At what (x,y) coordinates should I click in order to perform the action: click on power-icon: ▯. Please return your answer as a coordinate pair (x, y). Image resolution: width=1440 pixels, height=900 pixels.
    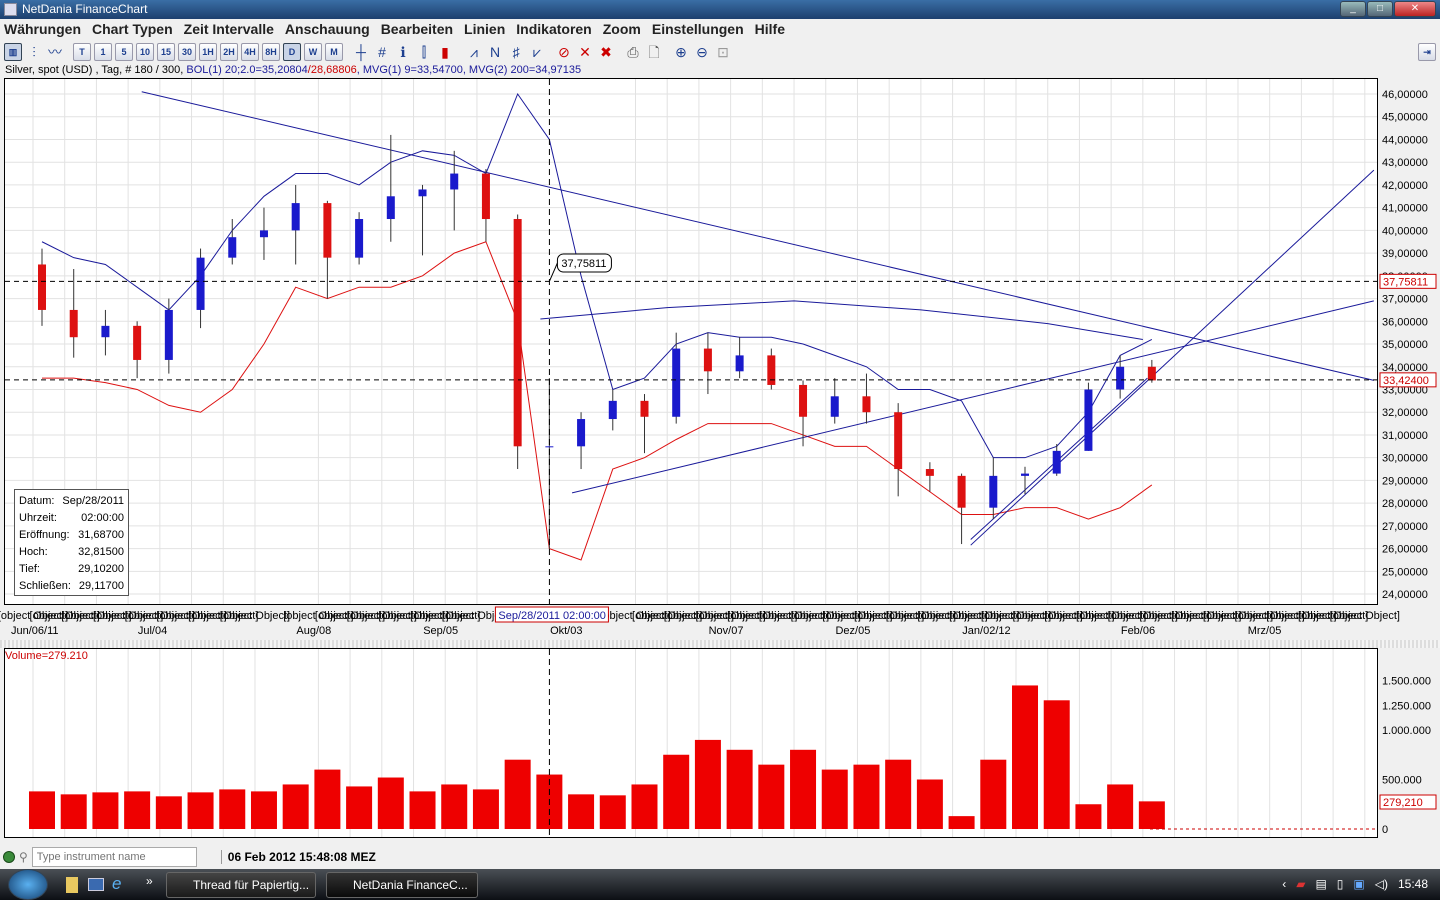
    Looking at the image, I should click on (1340, 884).